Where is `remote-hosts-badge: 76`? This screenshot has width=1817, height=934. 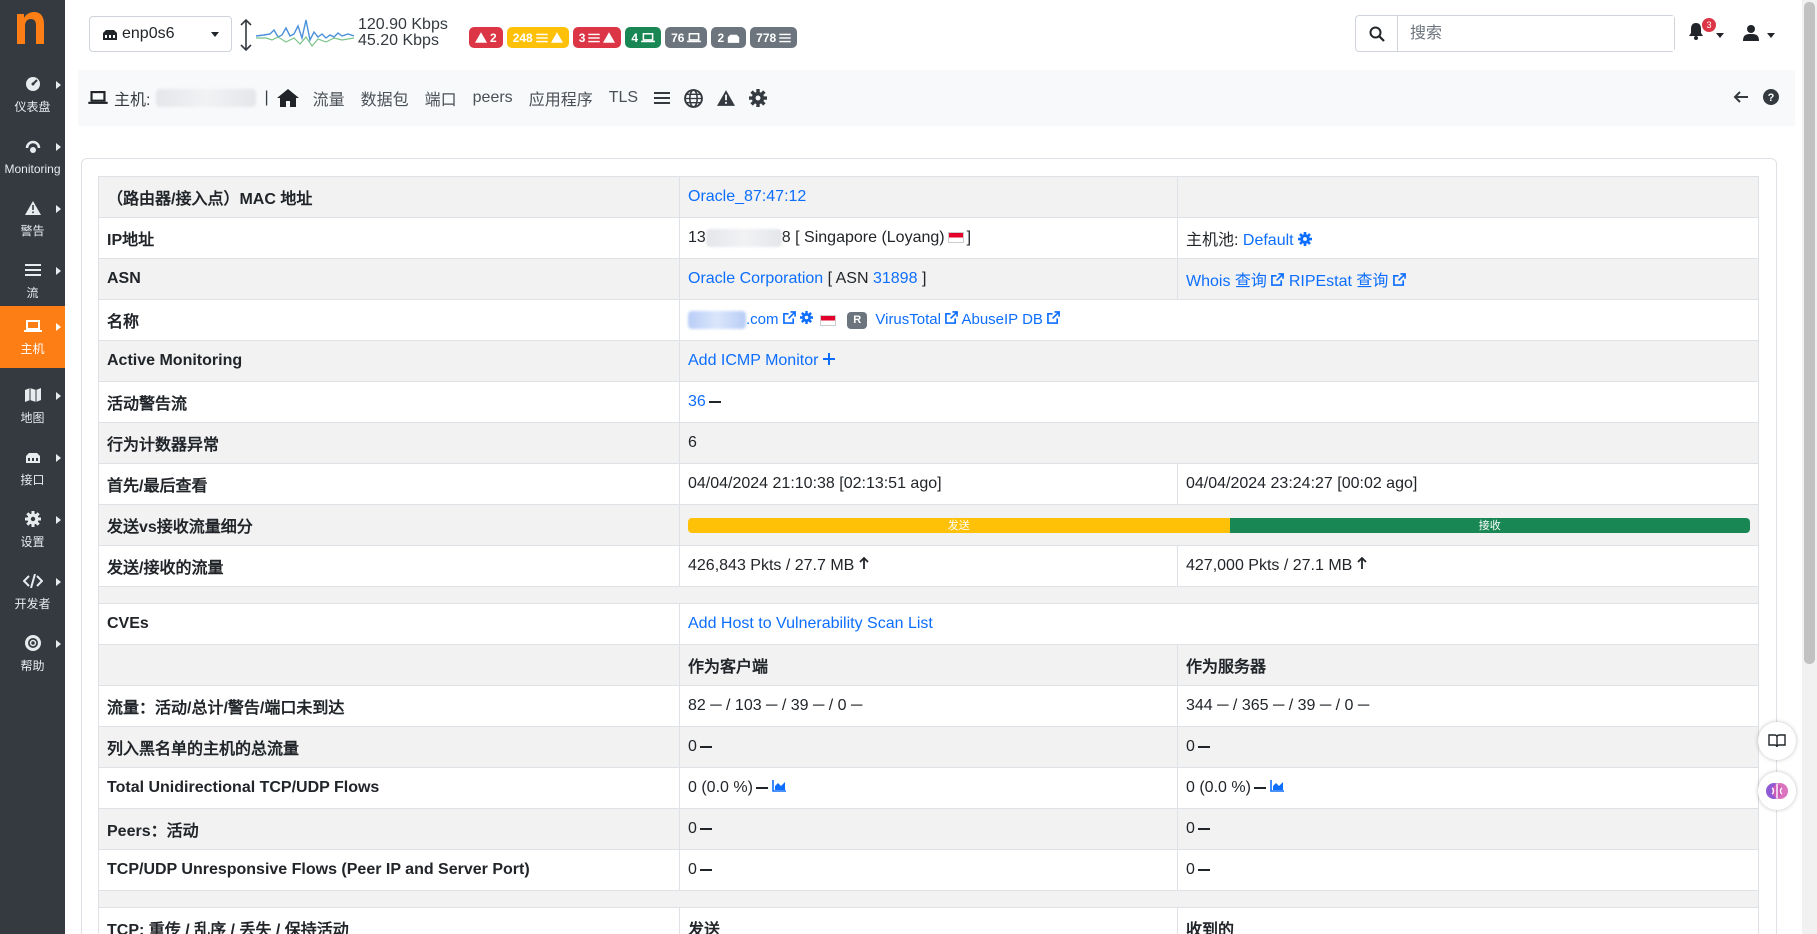 remote-hosts-badge: 76 is located at coordinates (686, 37).